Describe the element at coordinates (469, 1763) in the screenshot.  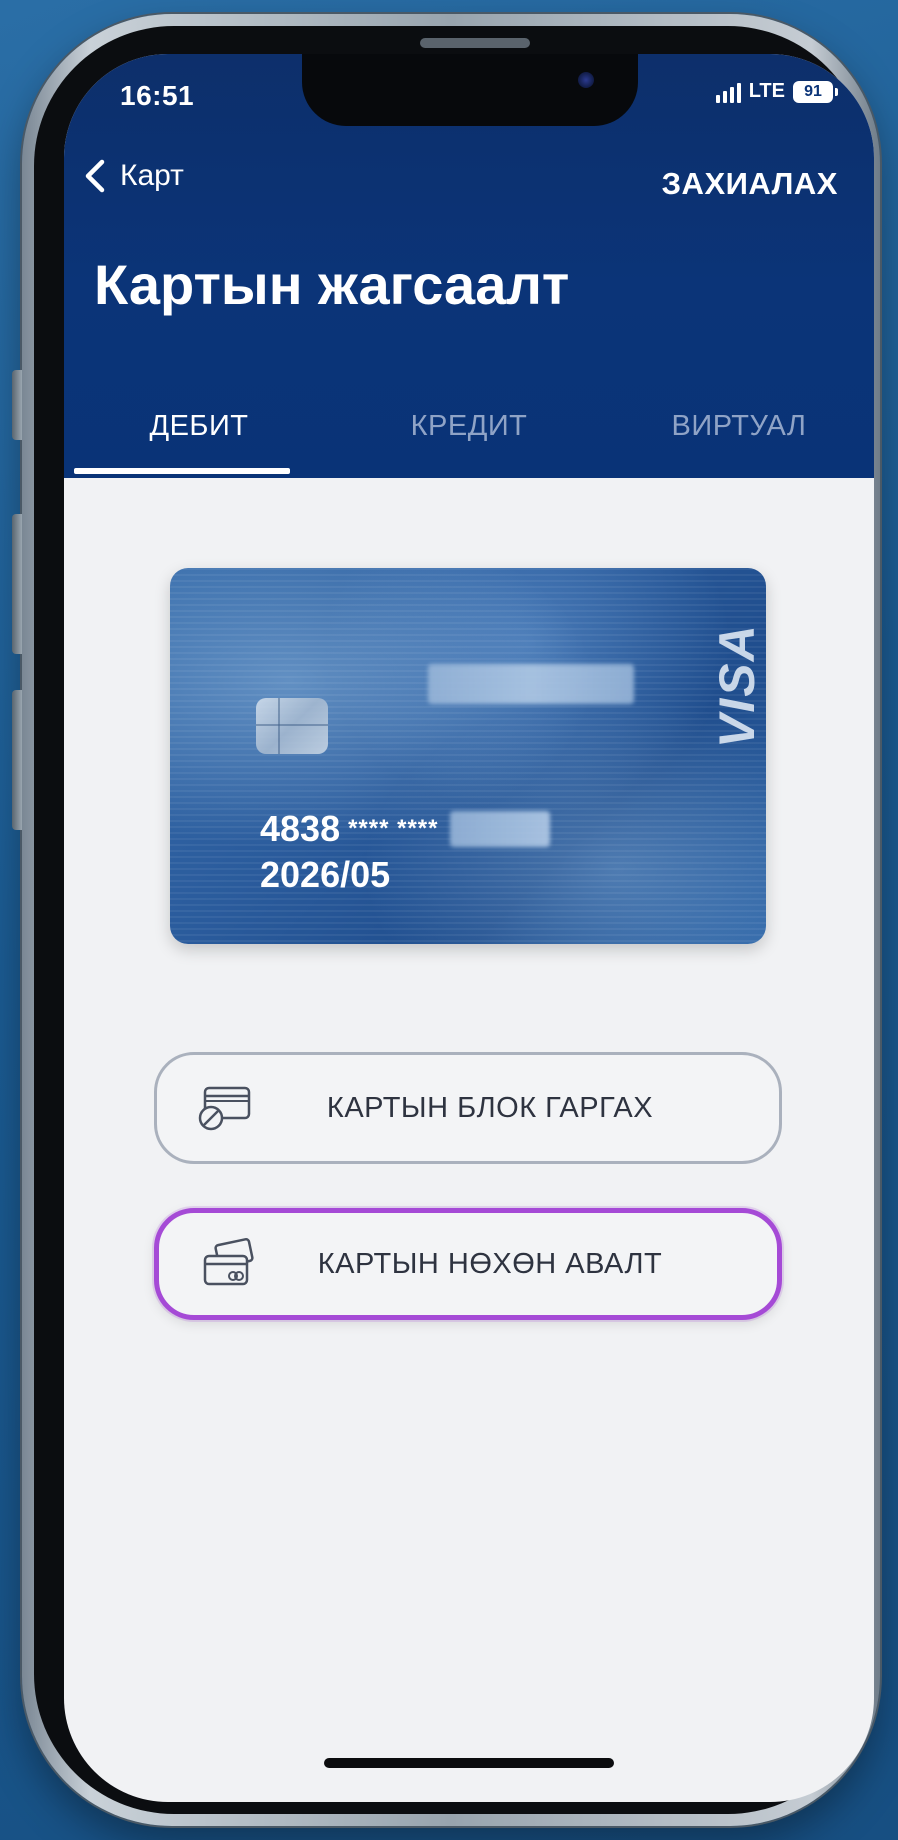
I see `home-indicator` at that location.